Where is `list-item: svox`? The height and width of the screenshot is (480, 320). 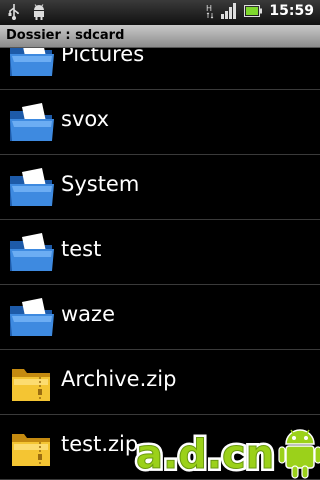
list-item: svox is located at coordinates (160, 123).